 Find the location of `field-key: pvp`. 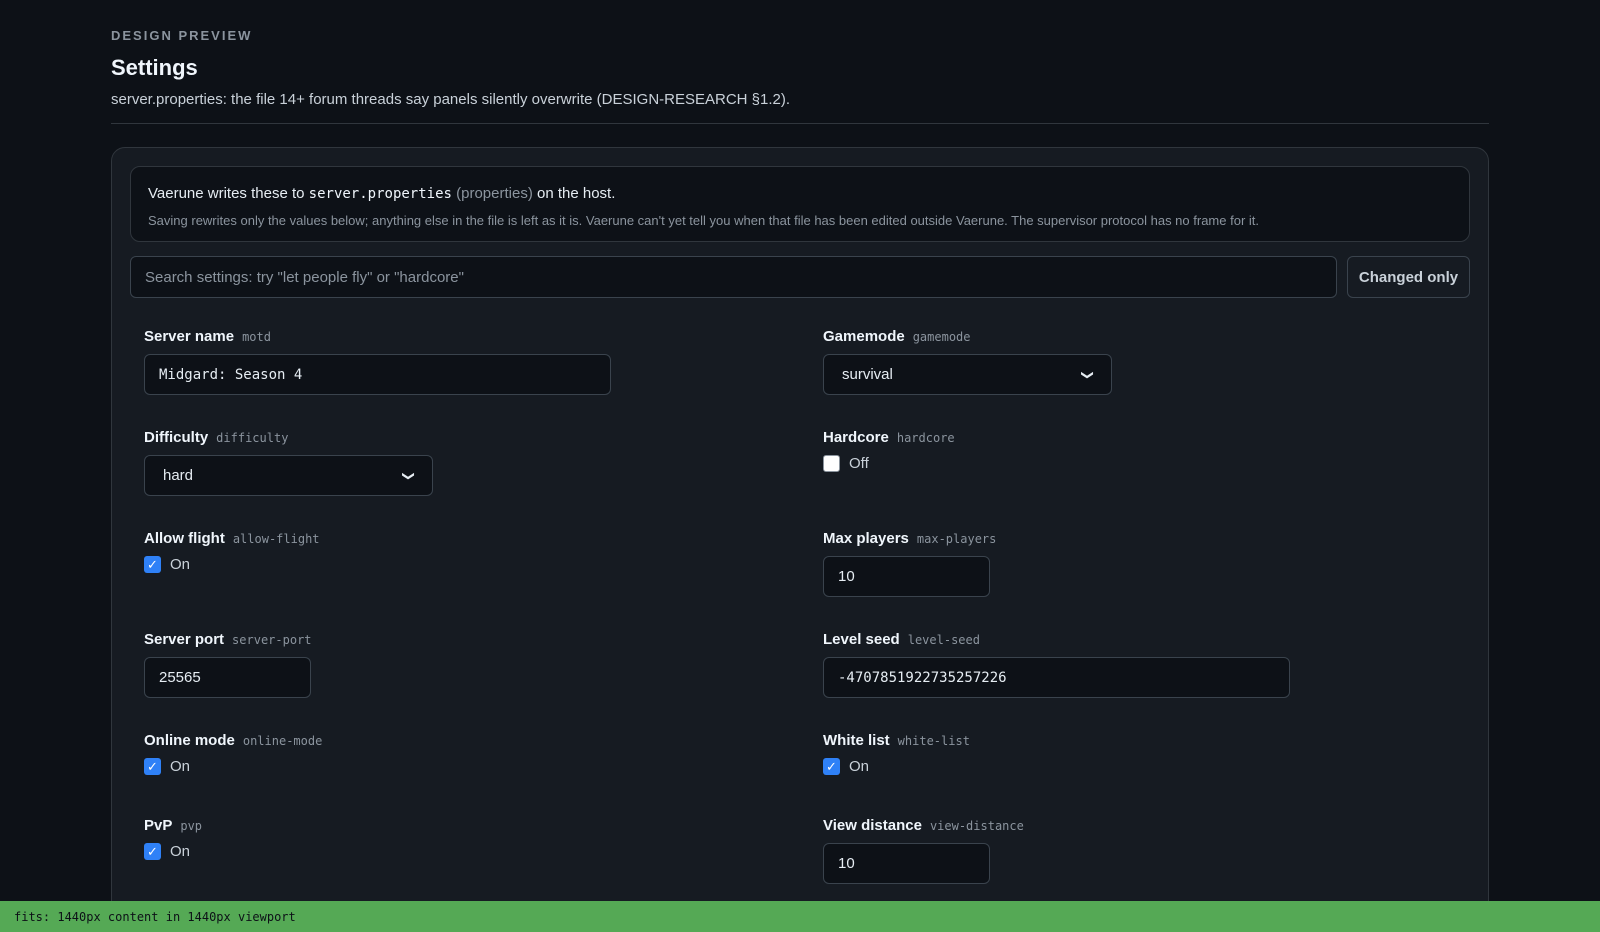

field-key: pvp is located at coordinates (191, 826).